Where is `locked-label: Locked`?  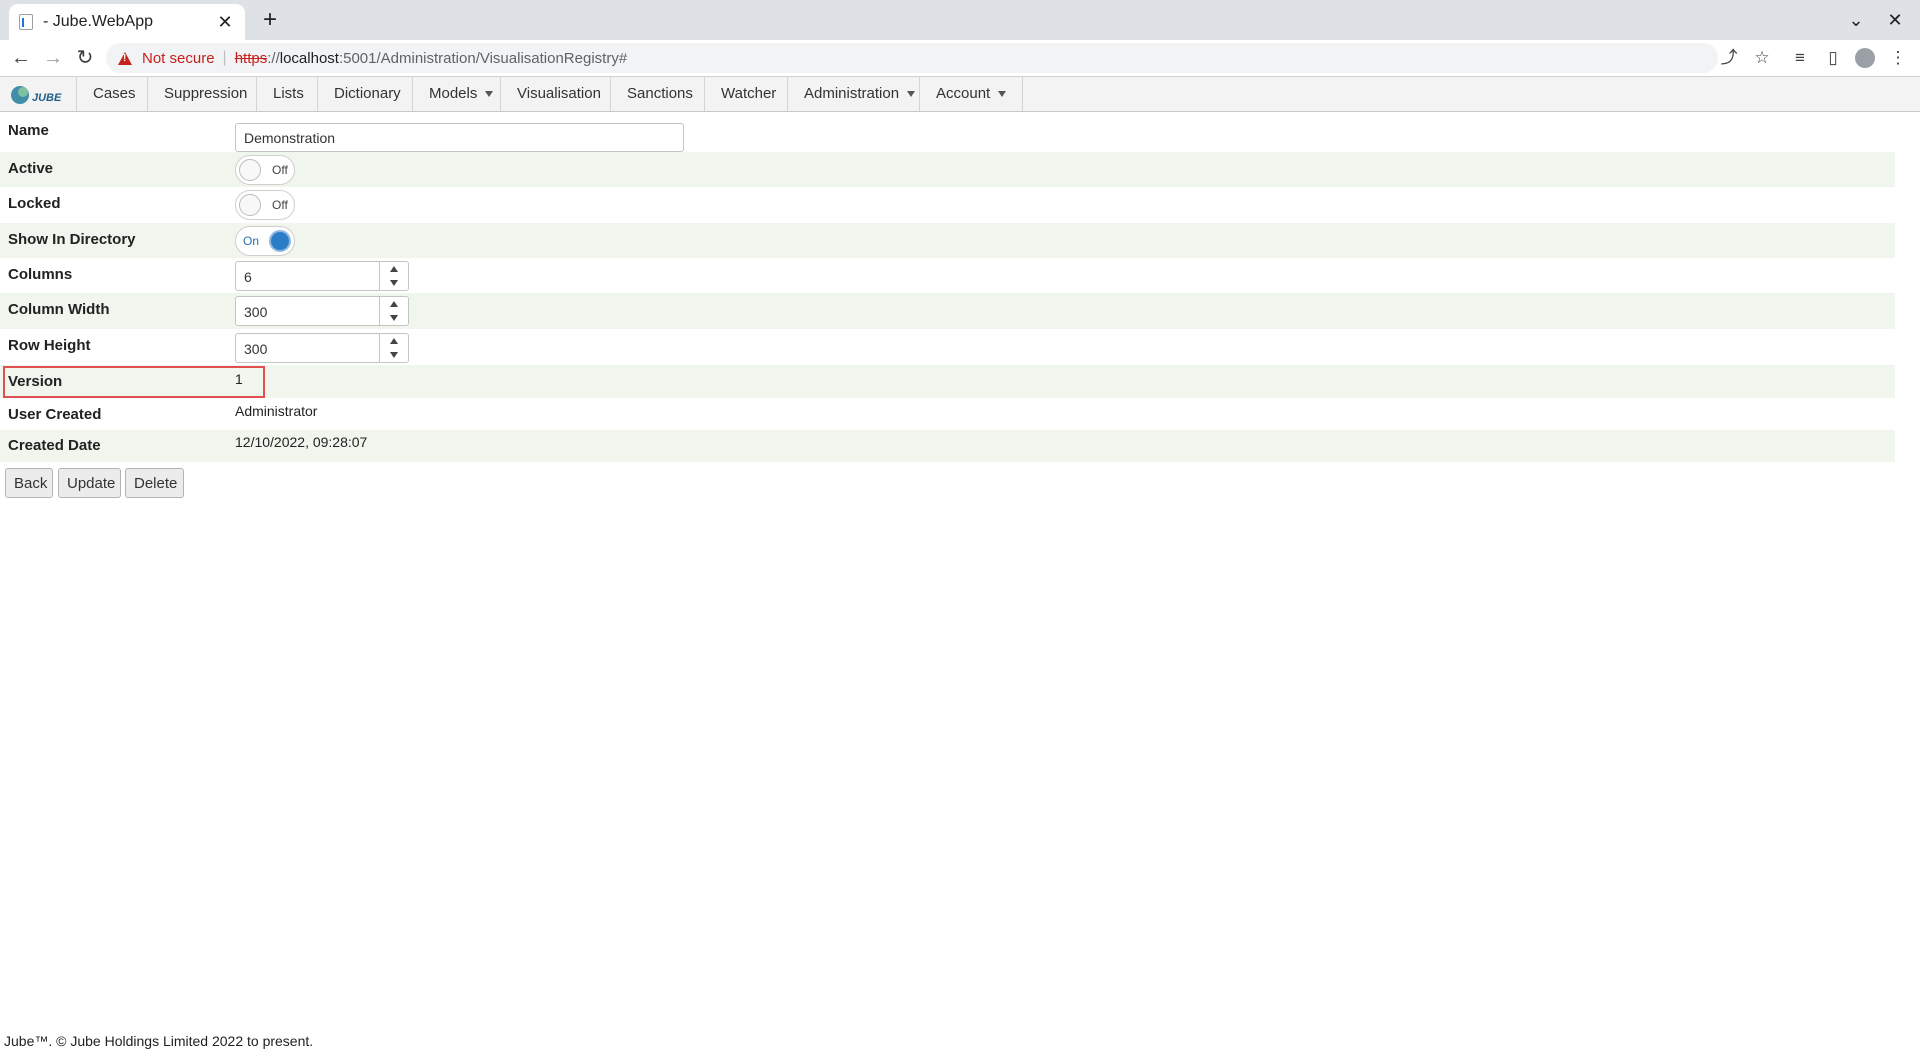
locked-label: Locked is located at coordinates (34, 203).